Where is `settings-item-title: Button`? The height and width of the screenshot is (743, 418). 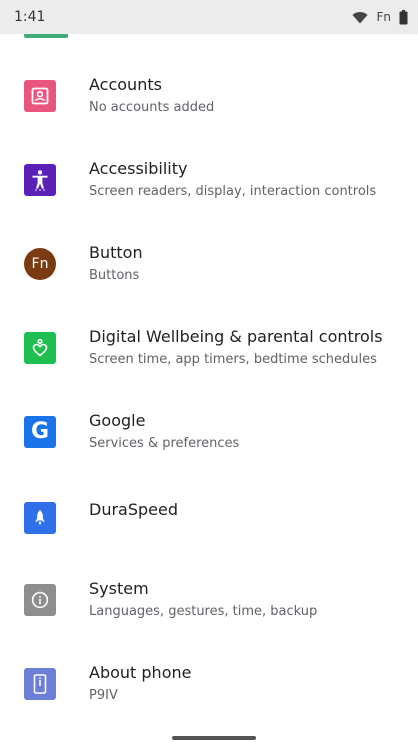
settings-item-title: Button is located at coordinates (116, 252).